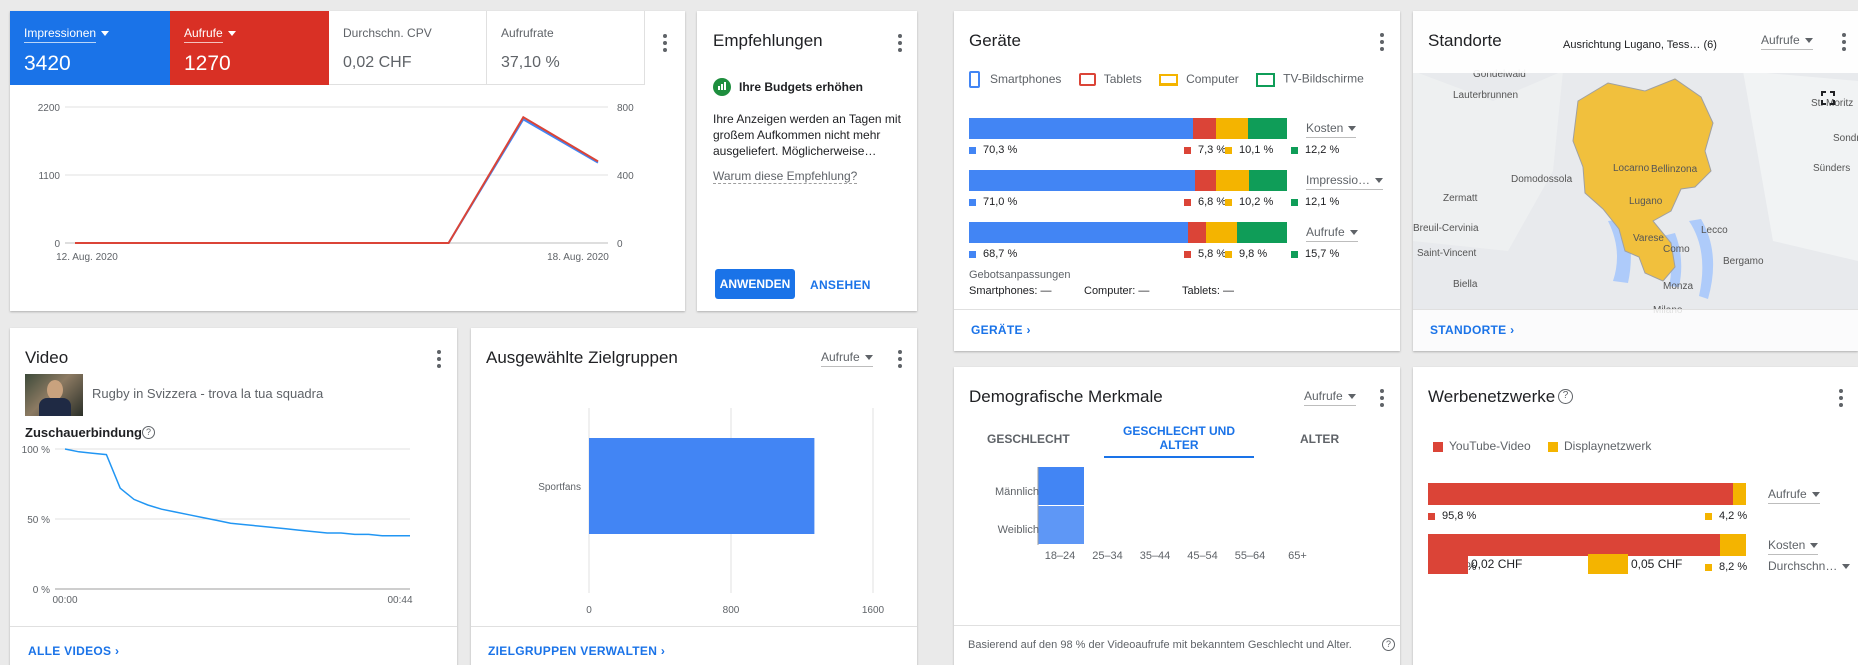 Image resolution: width=1858 pixels, height=665 pixels. What do you see at coordinates (566, 48) in the screenshot?
I see `metric-view-rate: Aufrufrate 37,10 %` at bounding box center [566, 48].